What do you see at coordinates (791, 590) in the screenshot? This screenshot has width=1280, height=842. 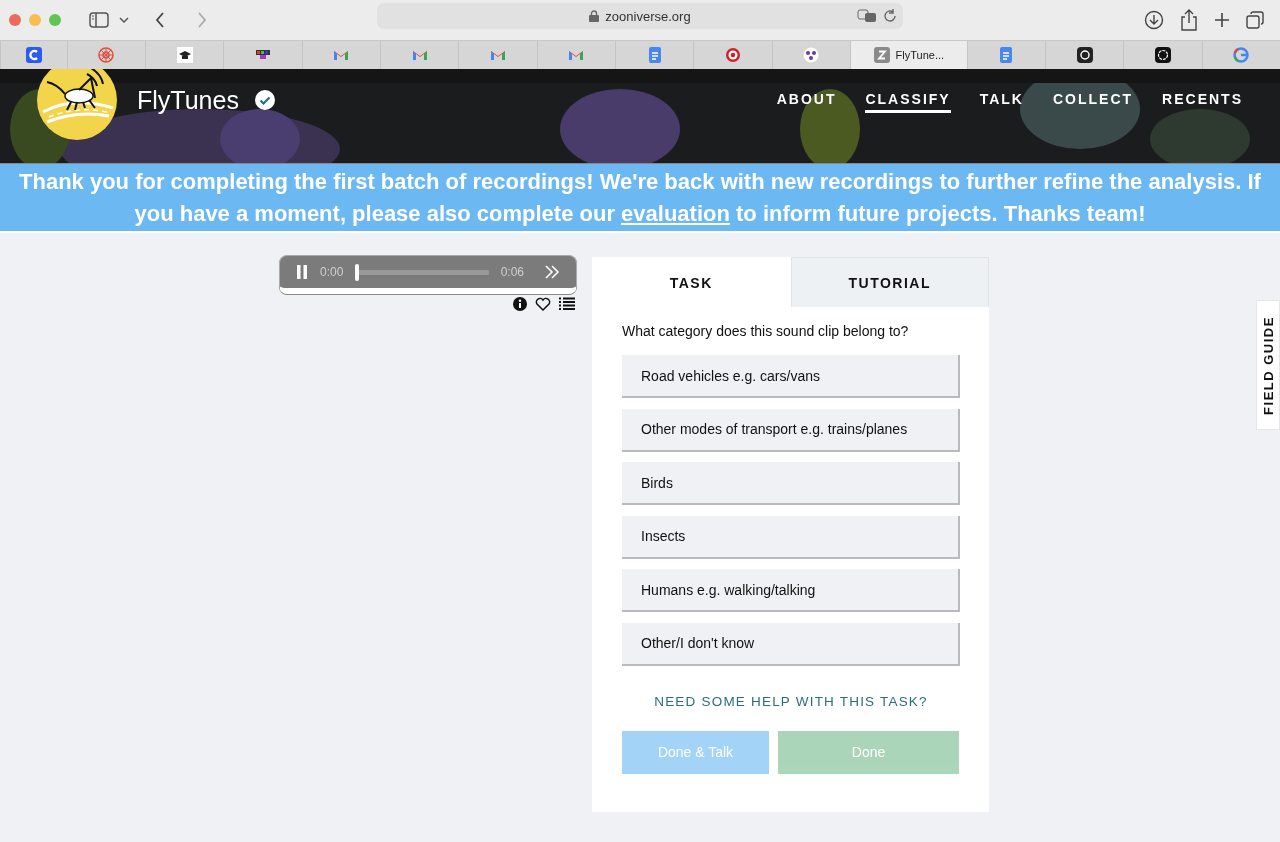 I see `answer-option: Humans e.g. walking/talking` at bounding box center [791, 590].